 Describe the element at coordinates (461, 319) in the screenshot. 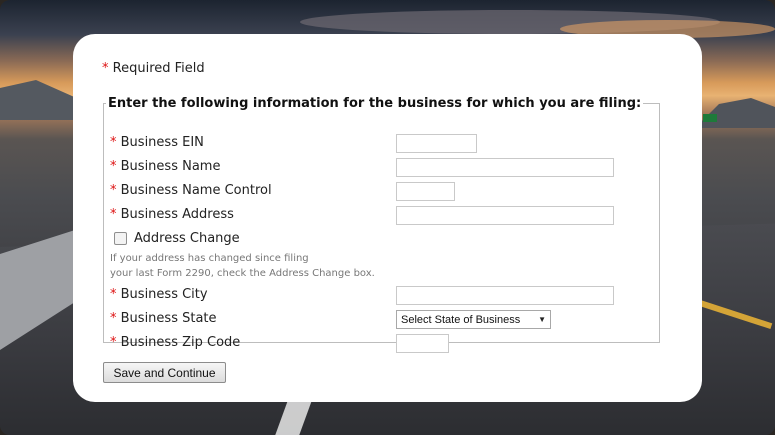

I see `state-select-value: Select State of Business` at that location.